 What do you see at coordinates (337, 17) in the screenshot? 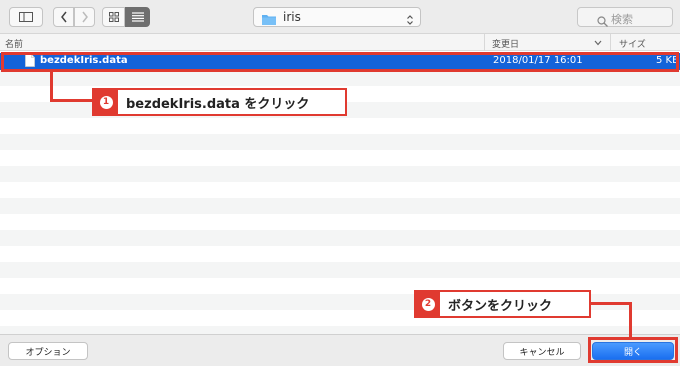
I see `folder-path-popup: iris` at bounding box center [337, 17].